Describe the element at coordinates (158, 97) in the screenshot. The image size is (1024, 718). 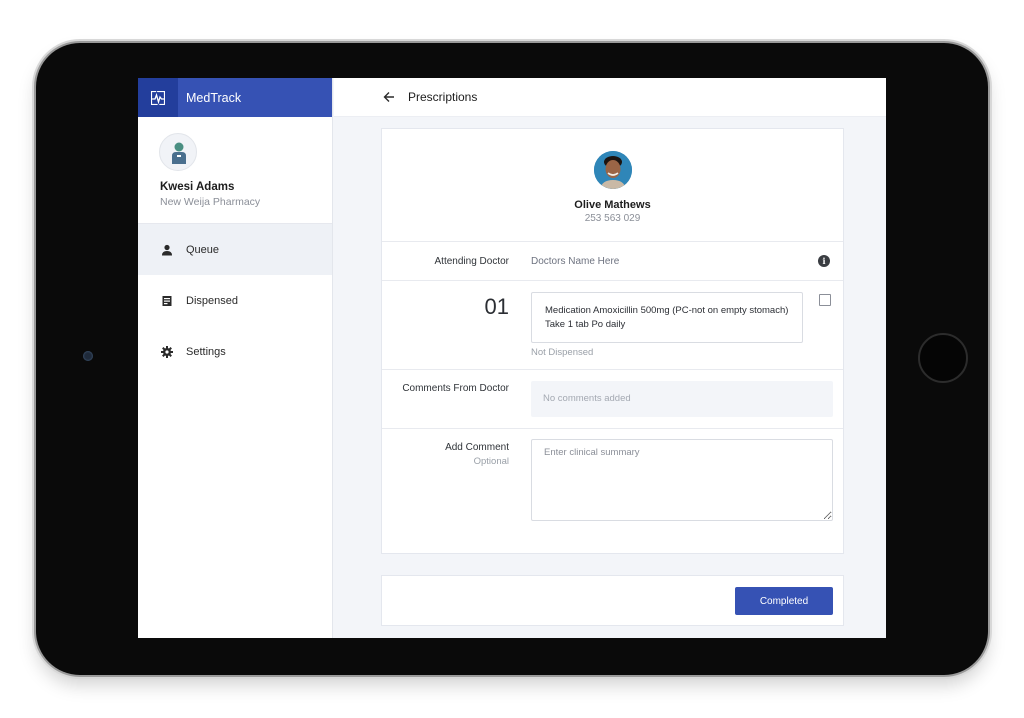
I see `medtrack-logo-icon` at that location.